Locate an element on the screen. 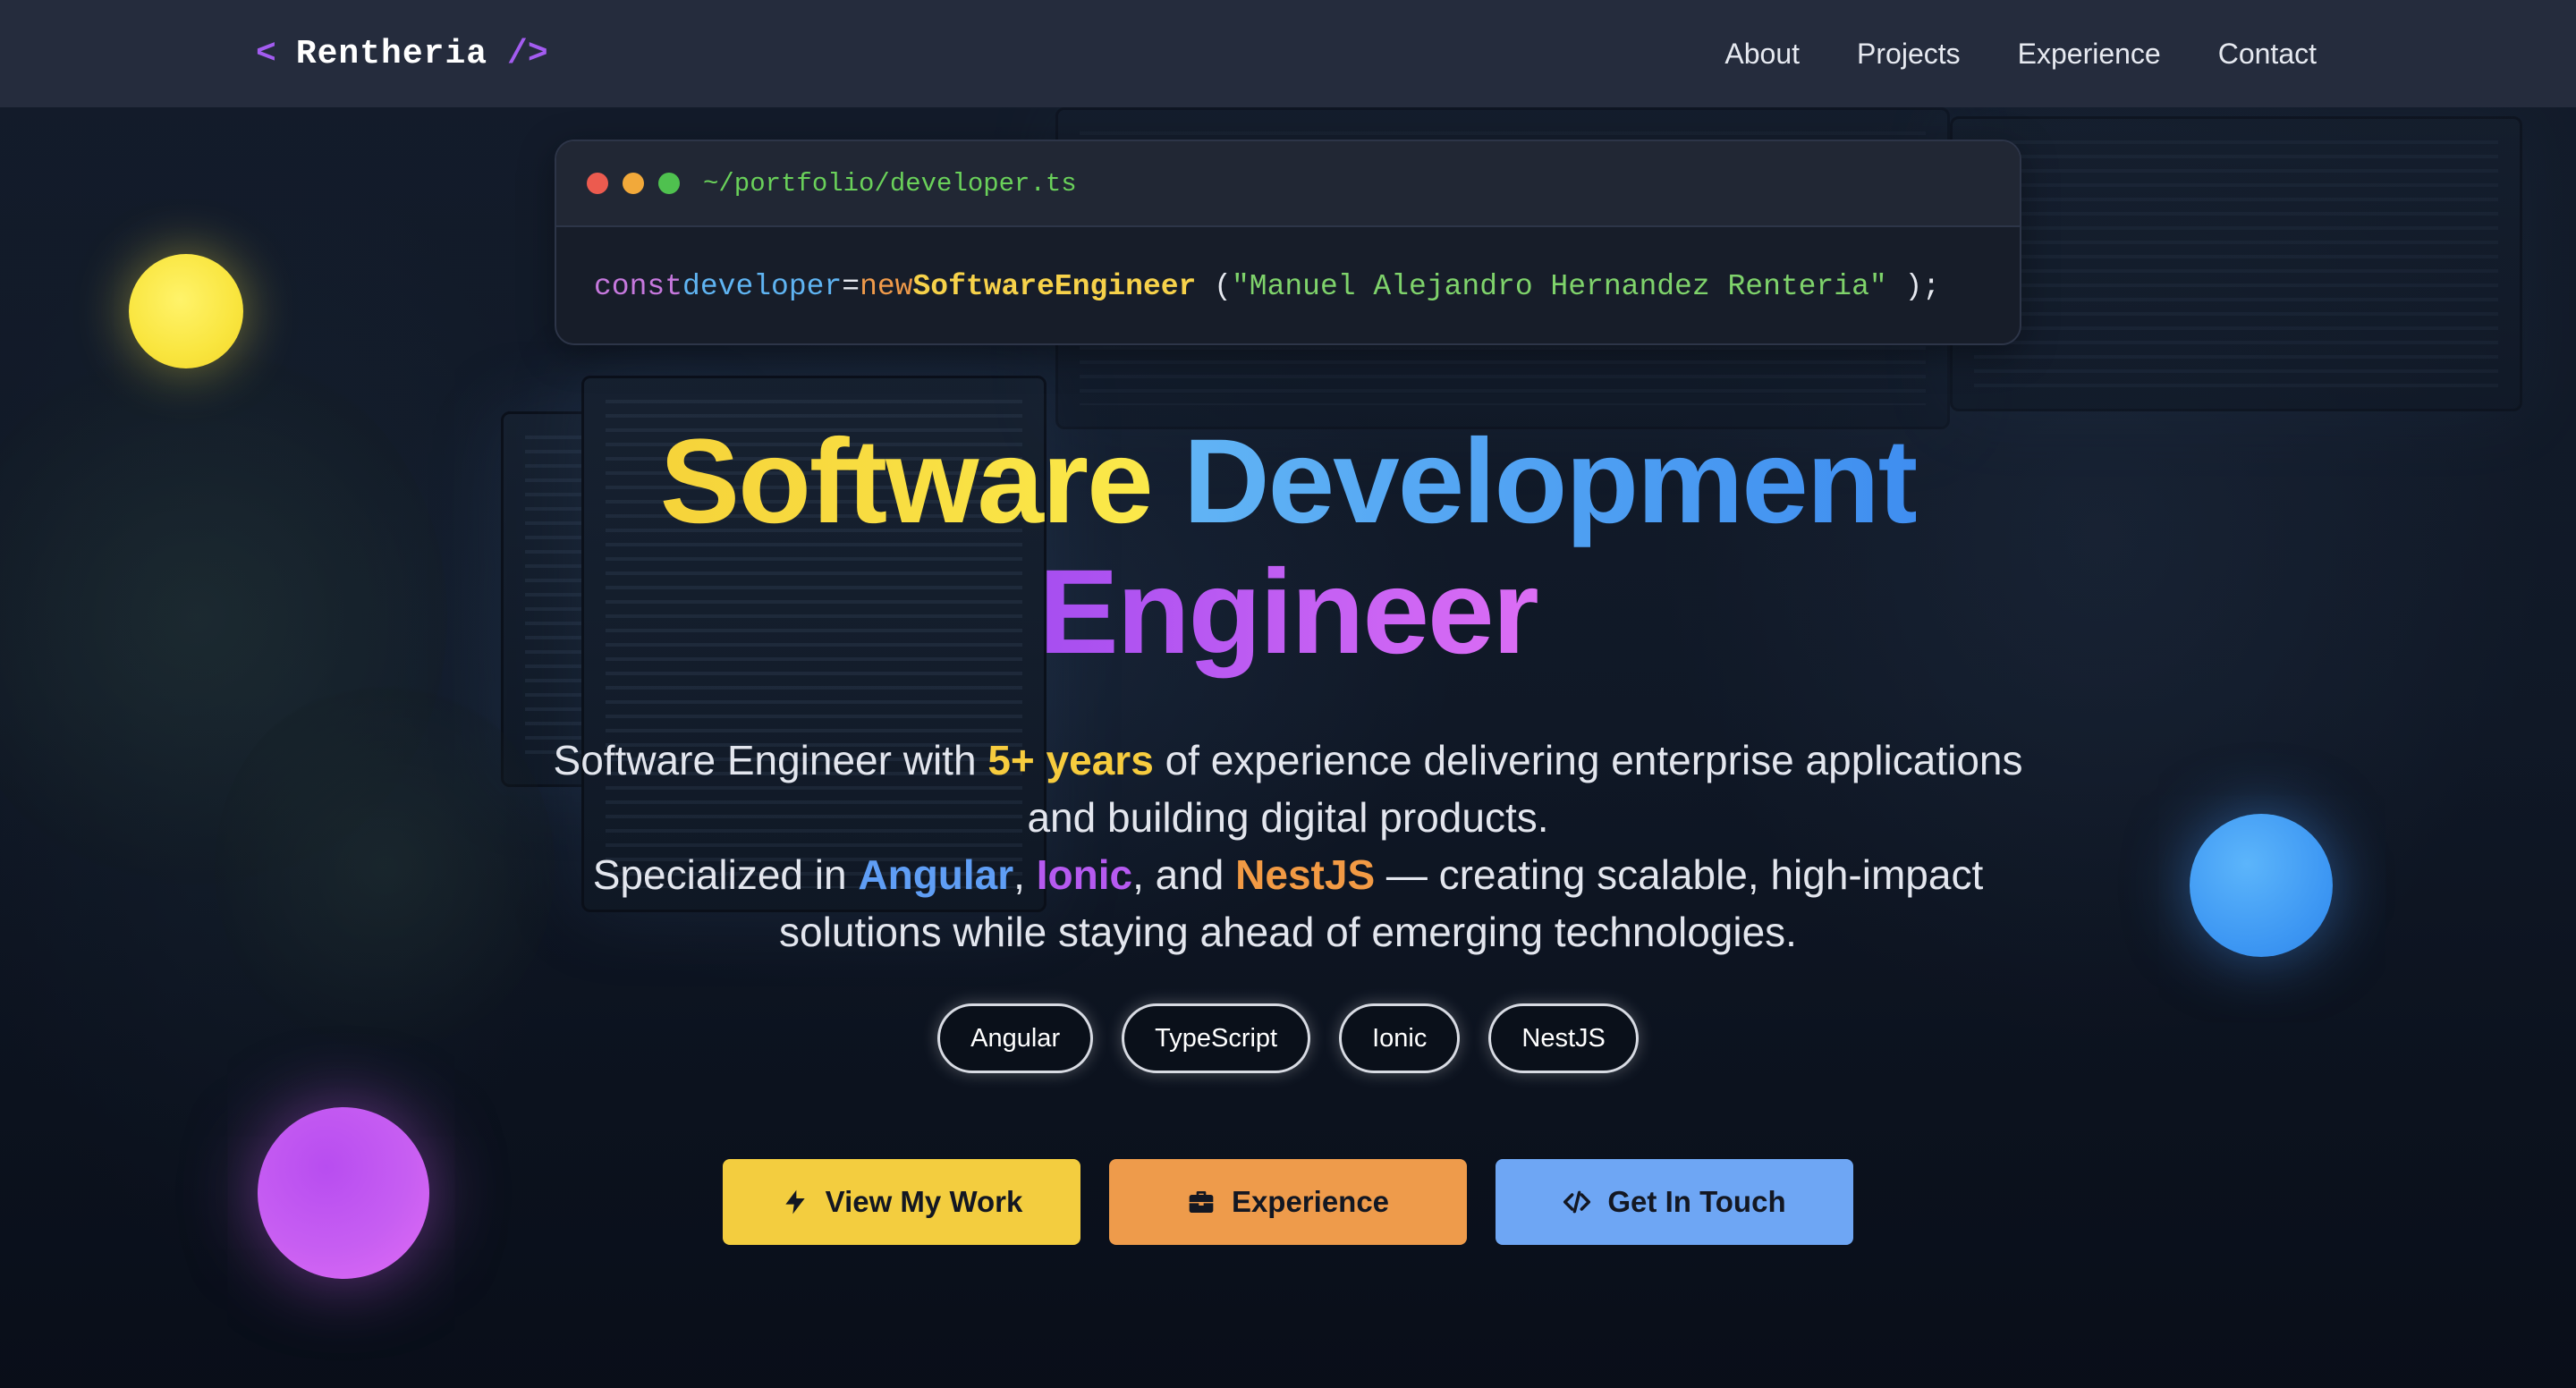 Image resolution: width=2576 pixels, height=1388 pixels. description-text: — creating scalable, high-impact is located at coordinates (1679, 875).